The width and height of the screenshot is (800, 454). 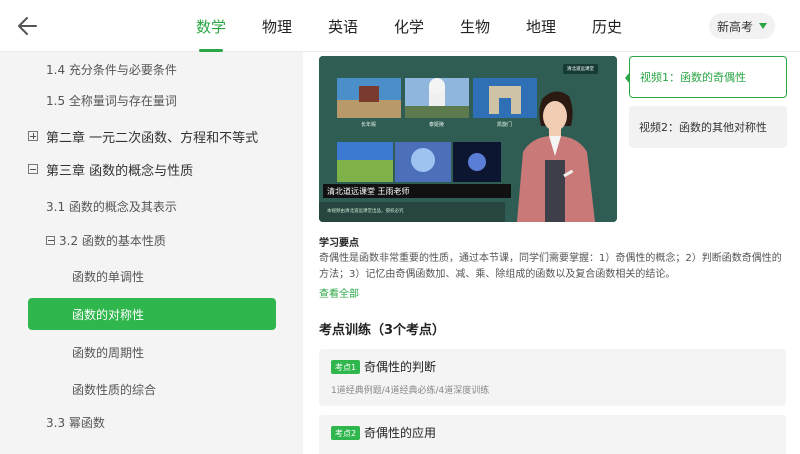 I want to click on view-all-link: 查看全部, so click(x=339, y=292).